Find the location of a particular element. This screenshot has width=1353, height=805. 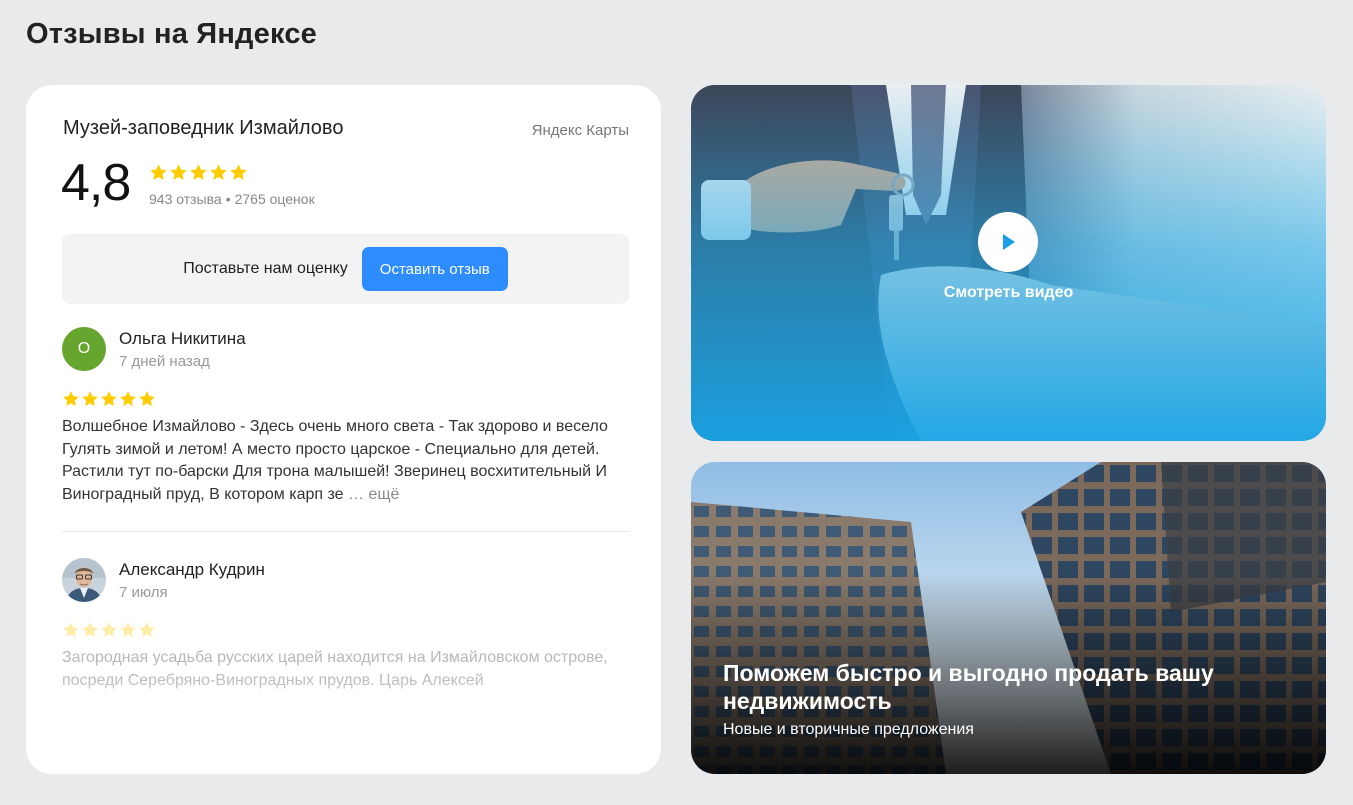

review-date: 7 июля is located at coordinates (143, 592).